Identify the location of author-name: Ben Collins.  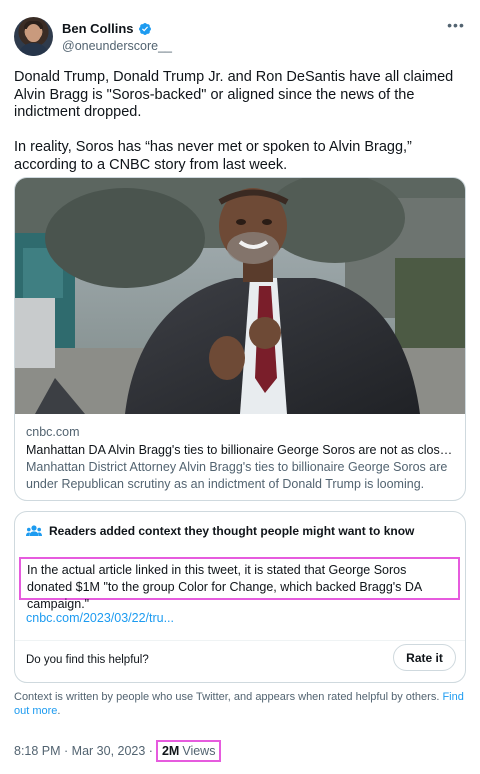
(98, 29).